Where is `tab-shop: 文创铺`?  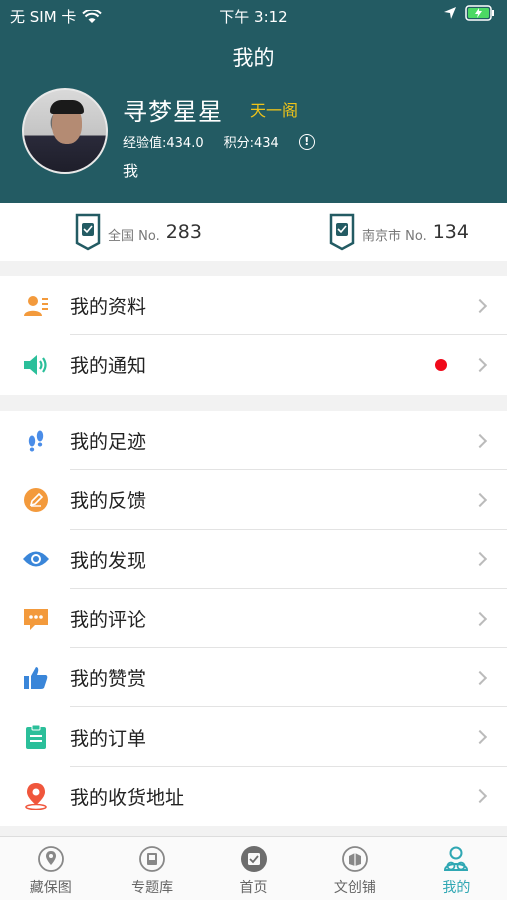 tab-shop: 文创铺 is located at coordinates (354, 868).